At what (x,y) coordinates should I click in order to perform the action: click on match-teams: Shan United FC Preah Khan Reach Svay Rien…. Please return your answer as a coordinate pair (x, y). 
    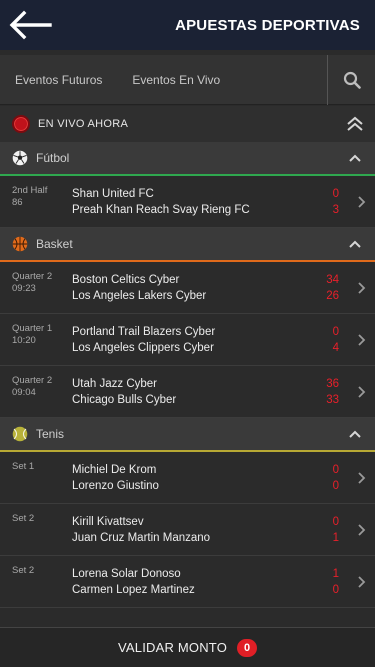
    Looking at the image, I should click on (196, 202).